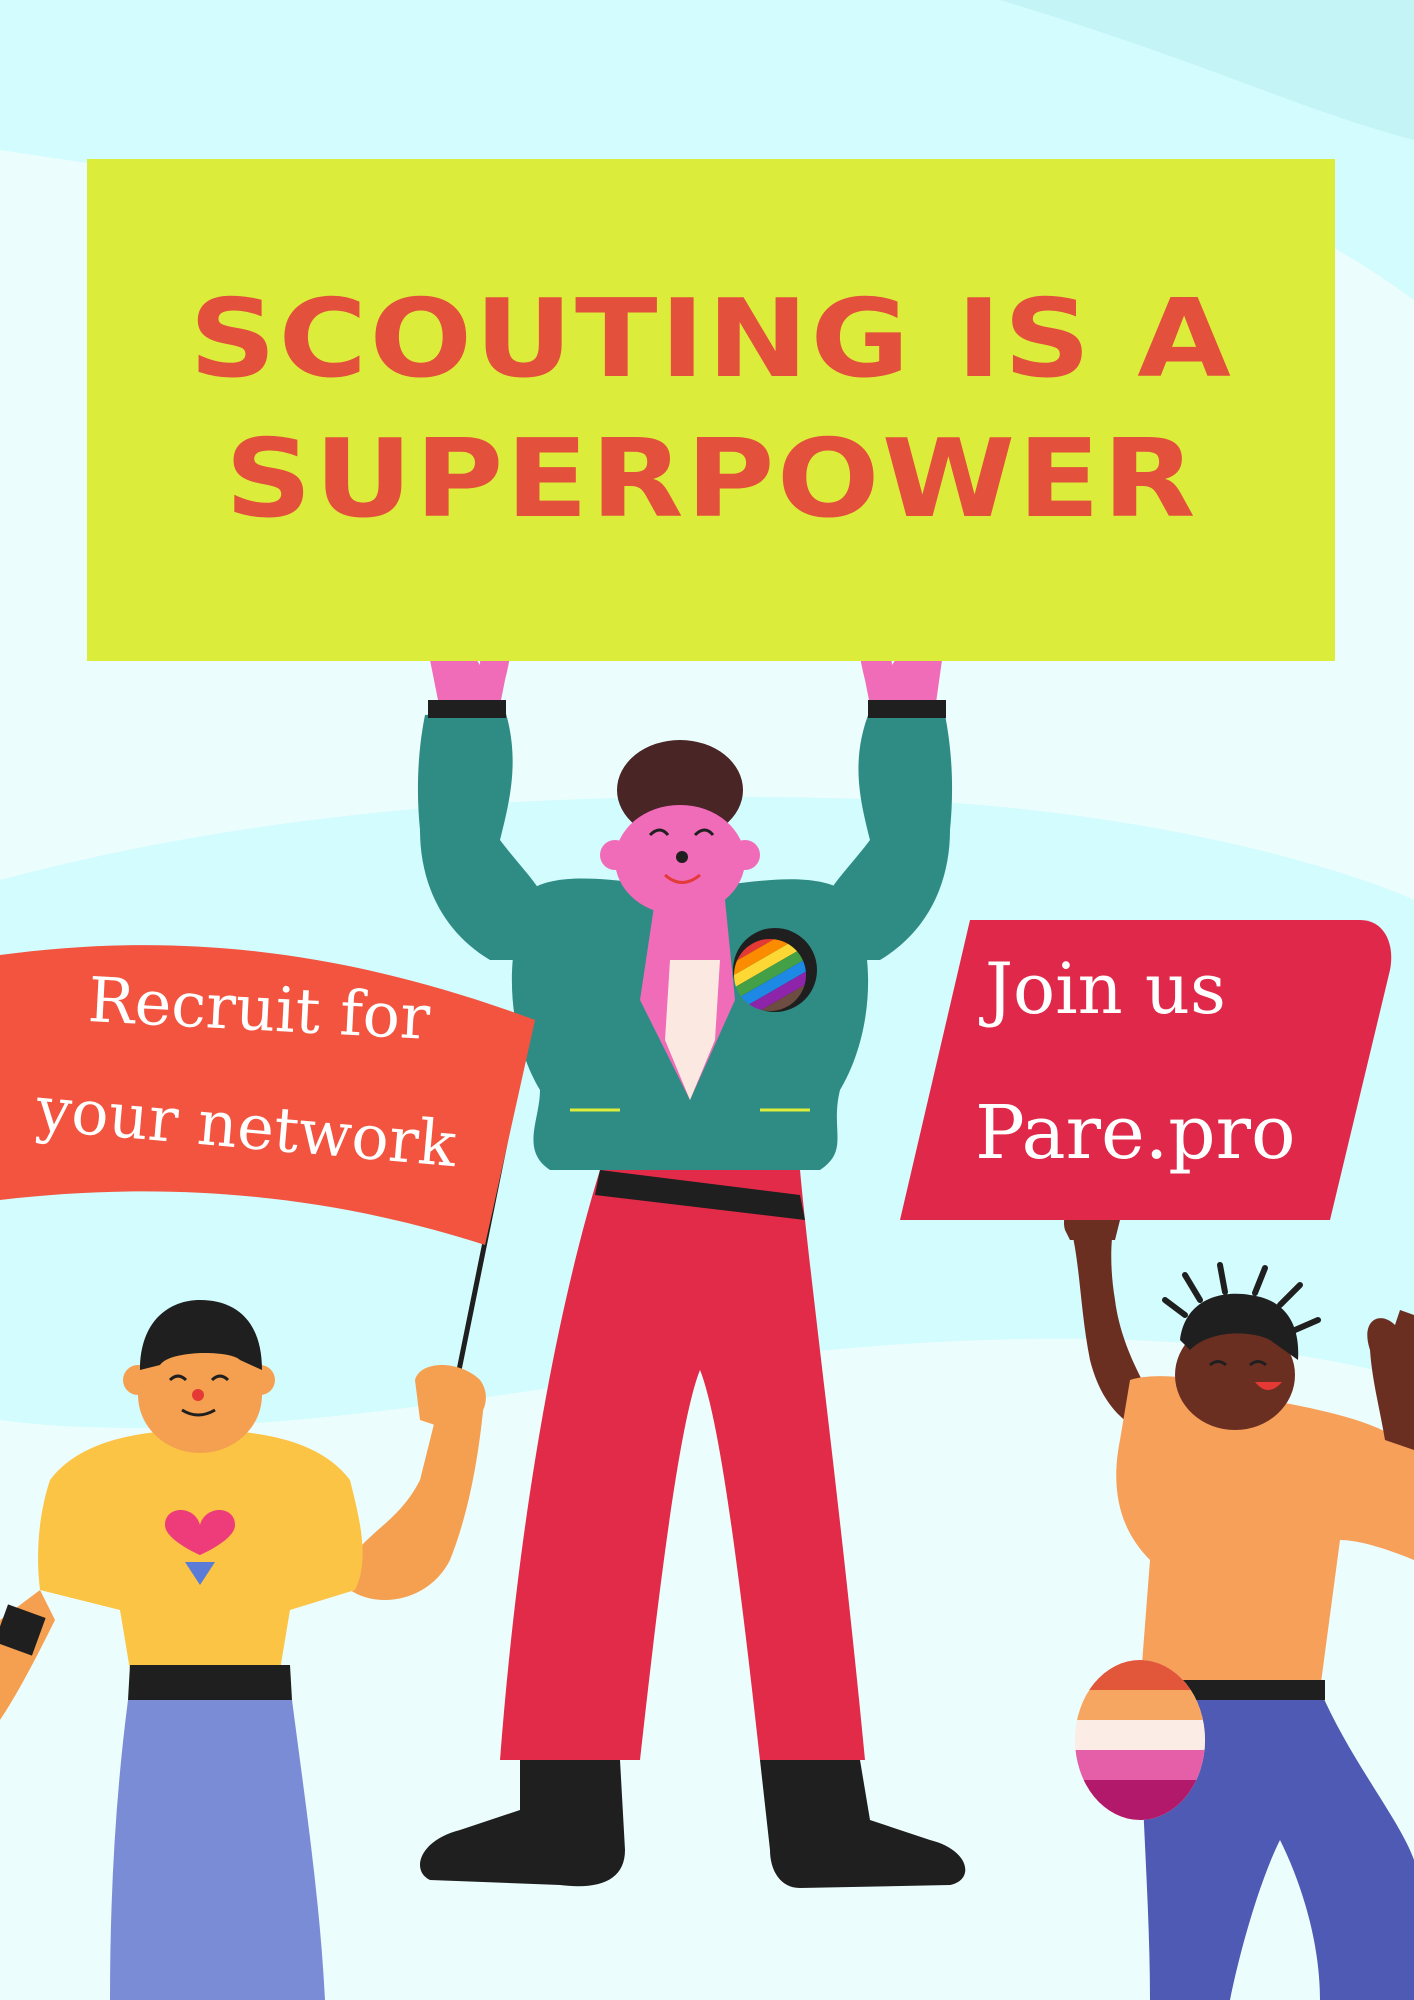 This screenshot has width=1414, height=2000. I want to click on right-boot, so click(863, 1824).